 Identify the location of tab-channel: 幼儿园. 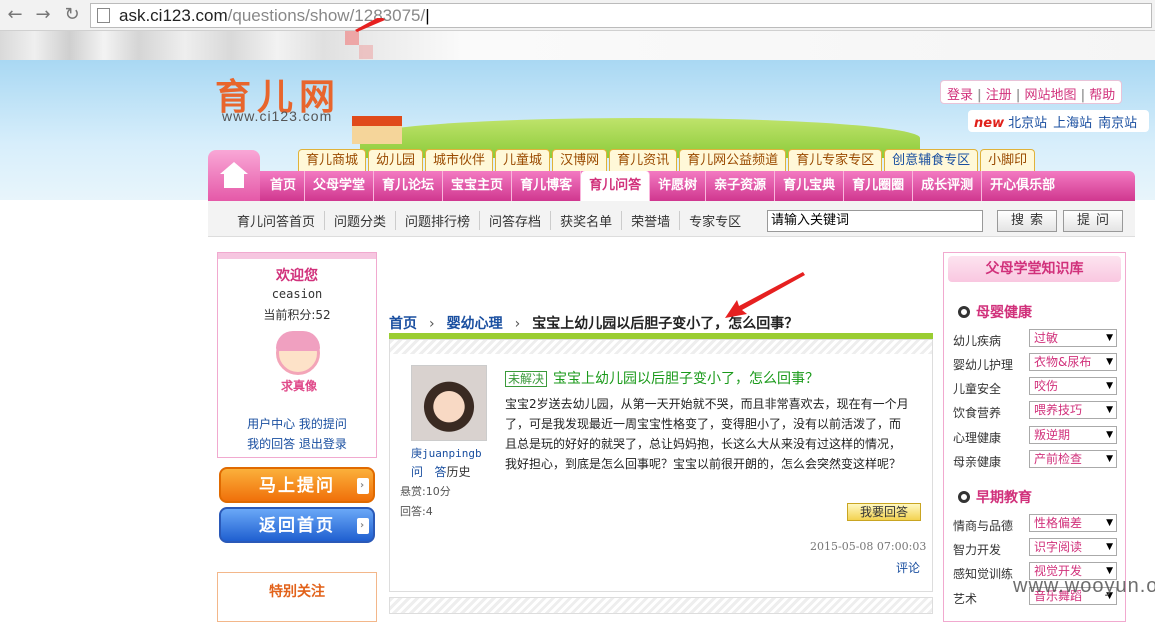
(396, 160).